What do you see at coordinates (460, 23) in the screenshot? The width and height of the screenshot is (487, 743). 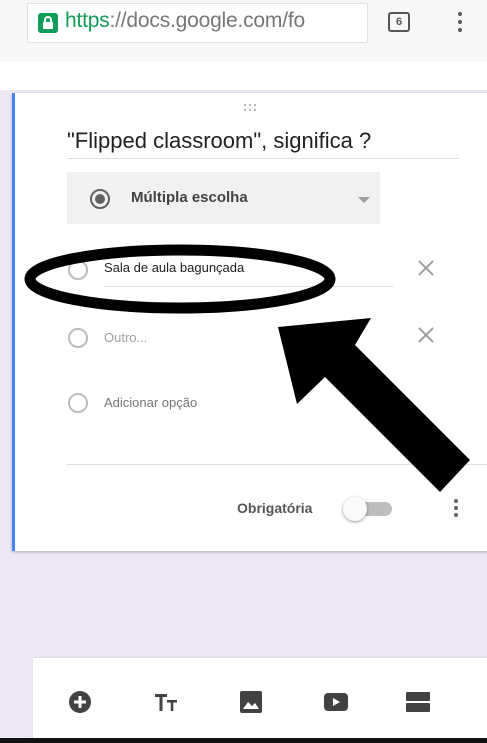 I see `browser-menu-icon` at bounding box center [460, 23].